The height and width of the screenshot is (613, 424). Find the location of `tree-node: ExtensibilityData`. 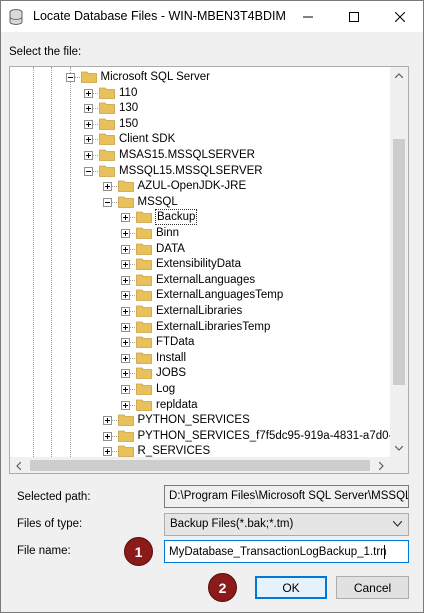

tree-node: ExtensibilityData is located at coordinates (200, 264).